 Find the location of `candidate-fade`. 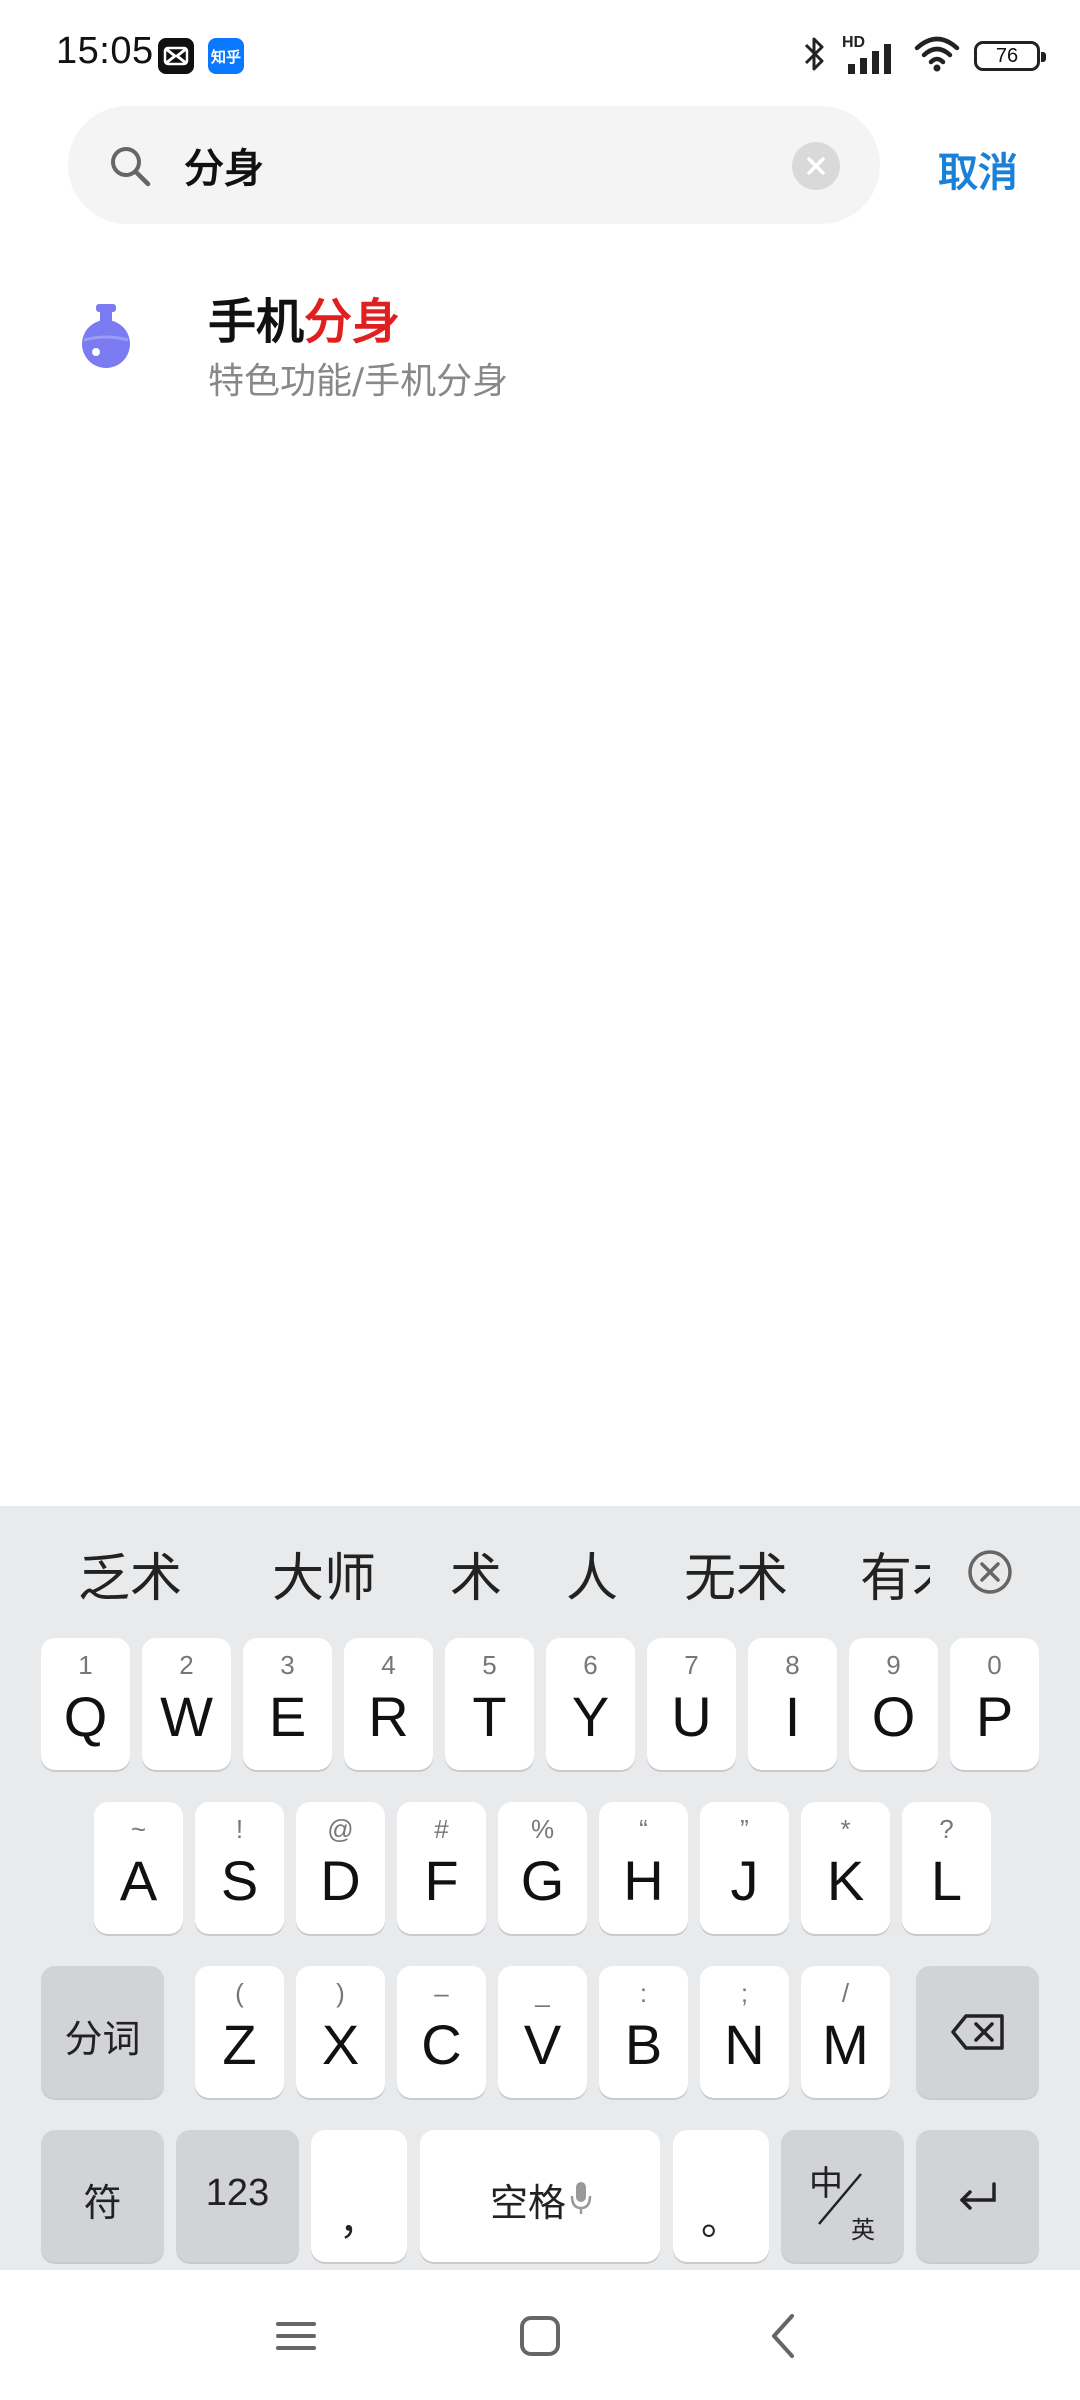

candidate-fade is located at coordinates (948, 1566).